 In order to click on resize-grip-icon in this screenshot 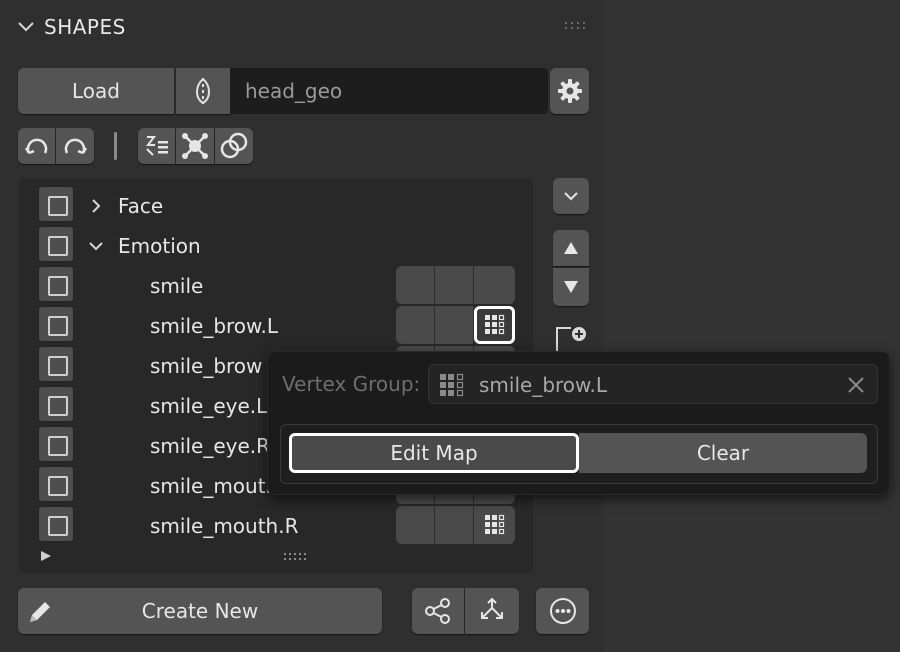, I will do `click(295, 557)`.